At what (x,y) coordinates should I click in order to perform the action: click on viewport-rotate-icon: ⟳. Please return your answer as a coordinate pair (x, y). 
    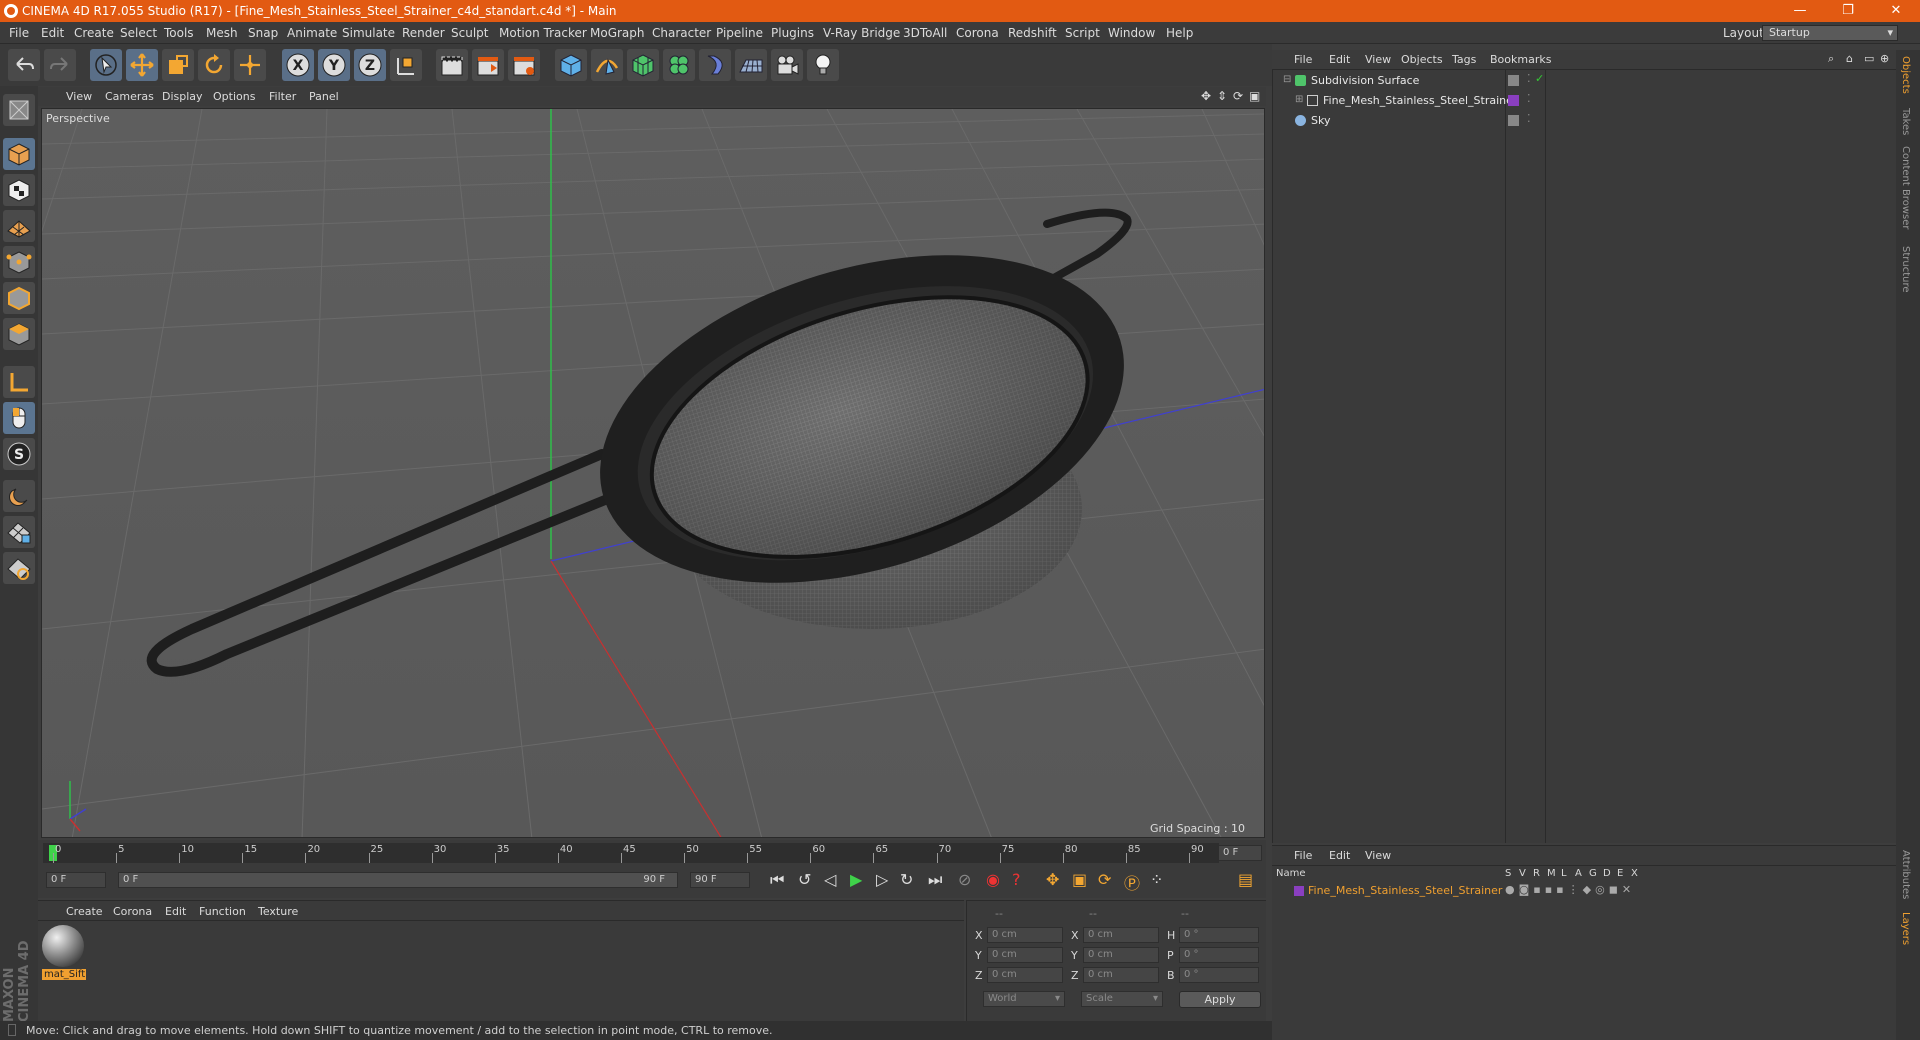
    Looking at the image, I should click on (1238, 96).